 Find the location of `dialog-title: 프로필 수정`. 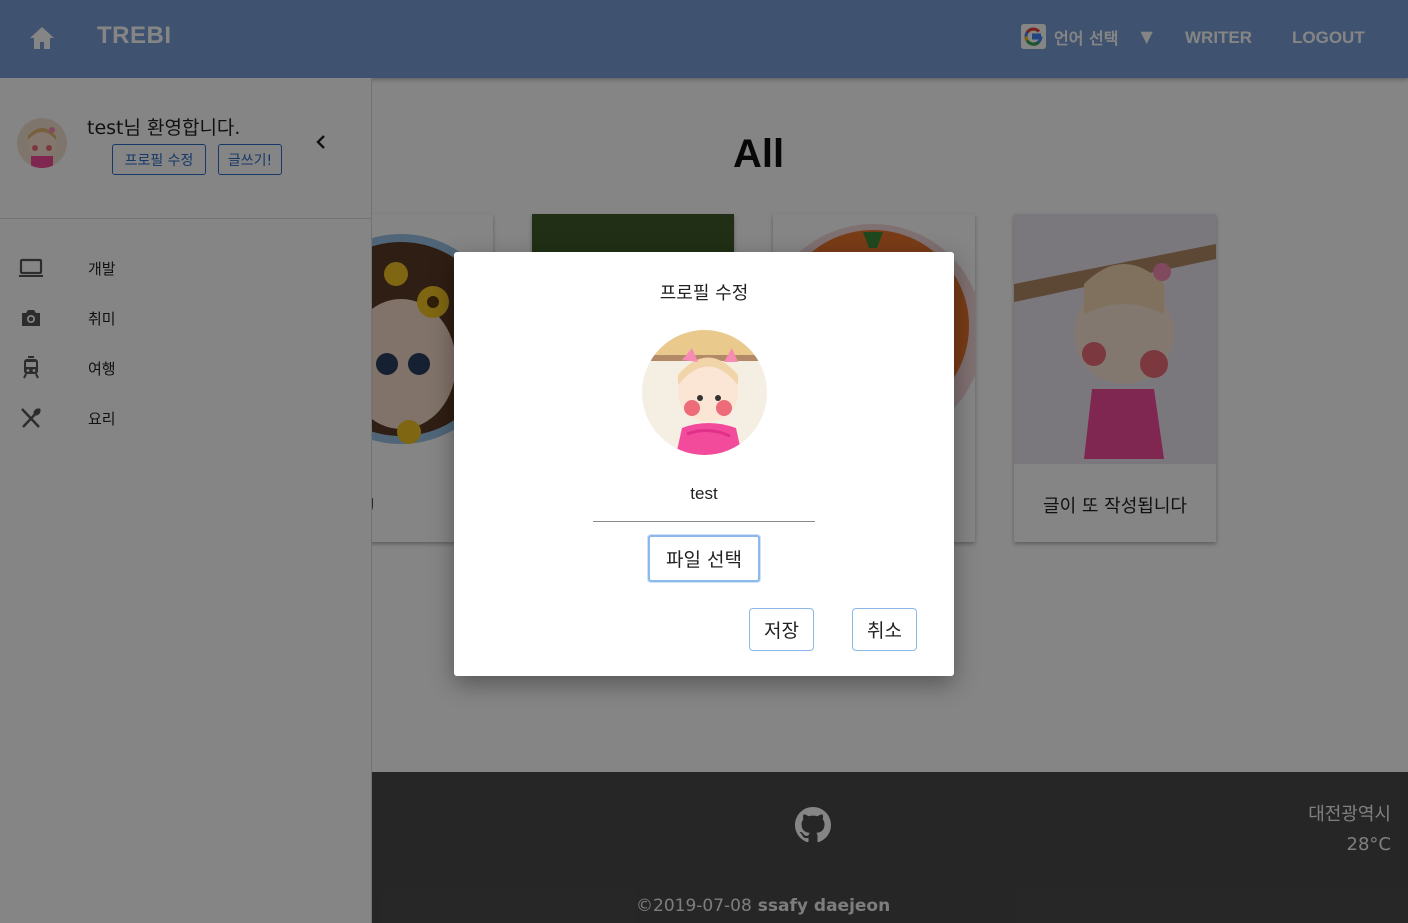

dialog-title: 프로필 수정 is located at coordinates (704, 293).